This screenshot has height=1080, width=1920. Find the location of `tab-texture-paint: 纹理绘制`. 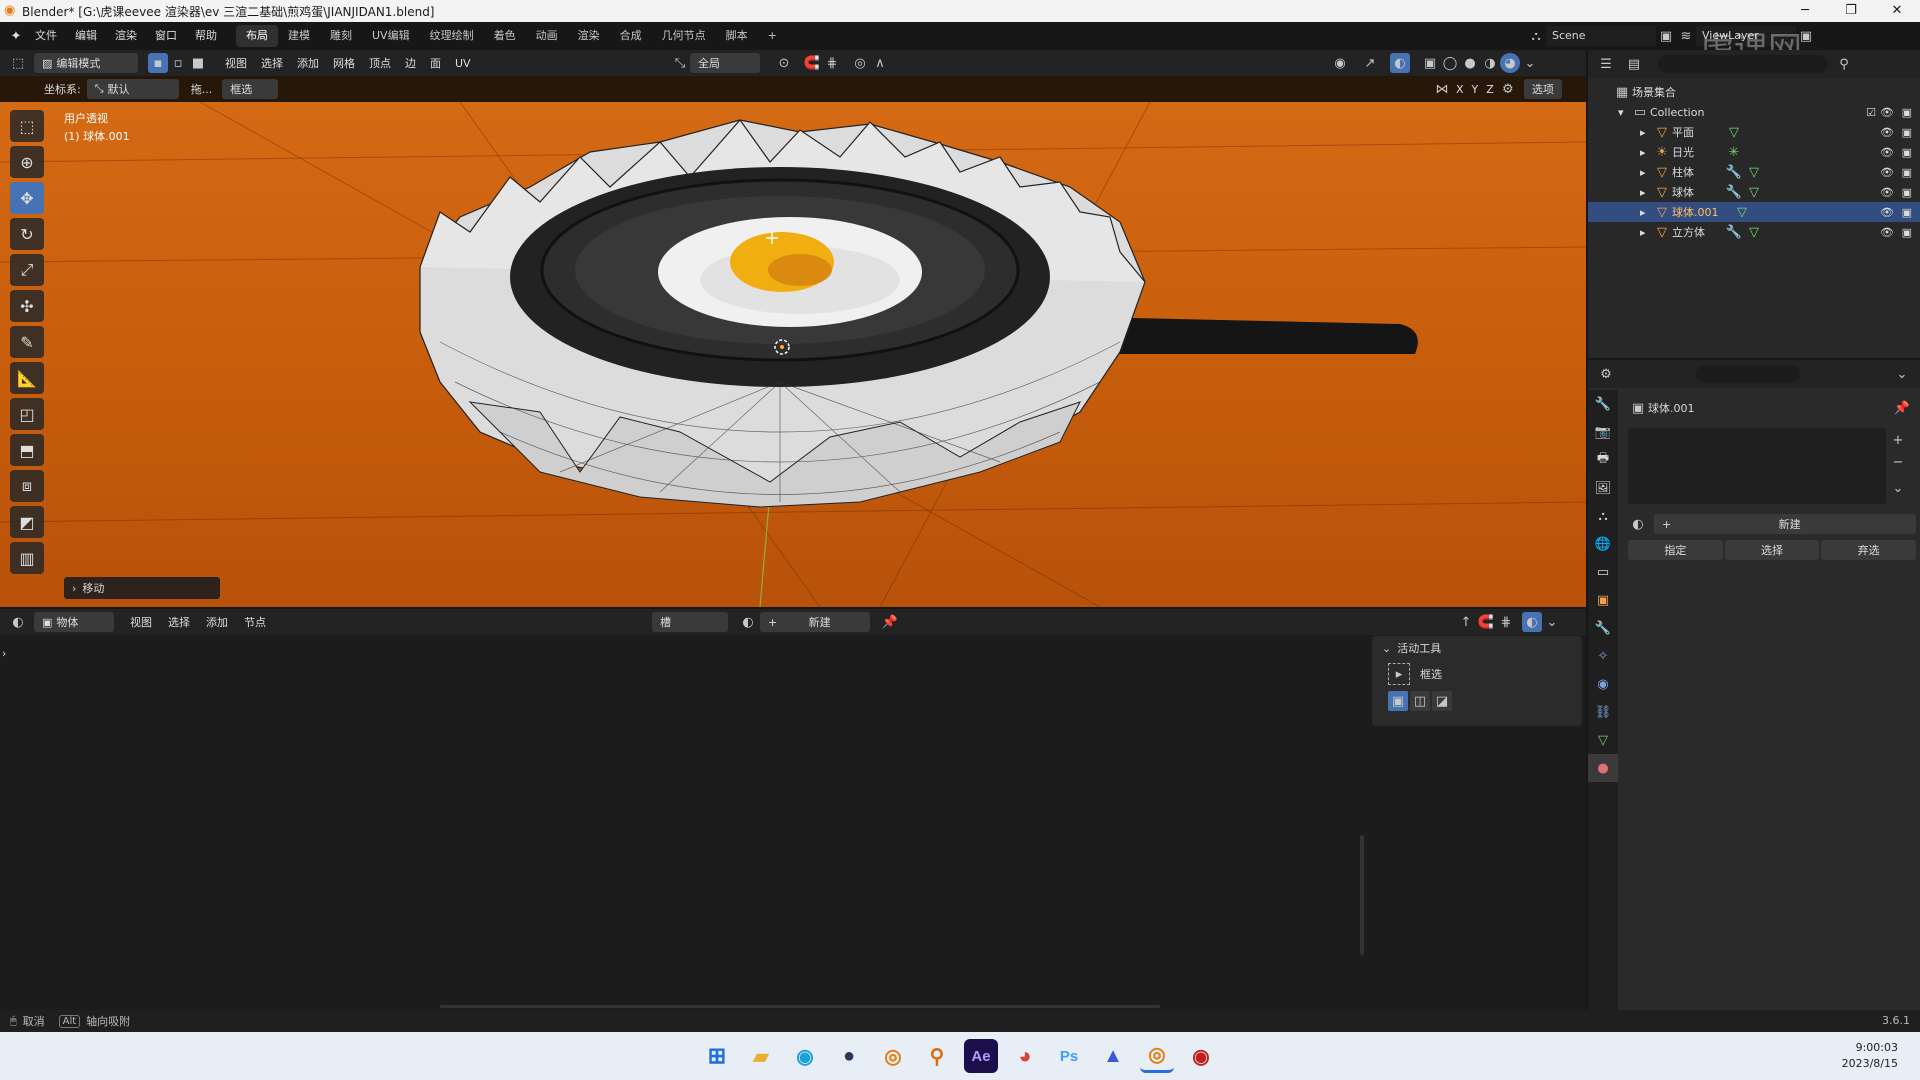

tab-texture-paint: 纹理绘制 is located at coordinates (452, 36).